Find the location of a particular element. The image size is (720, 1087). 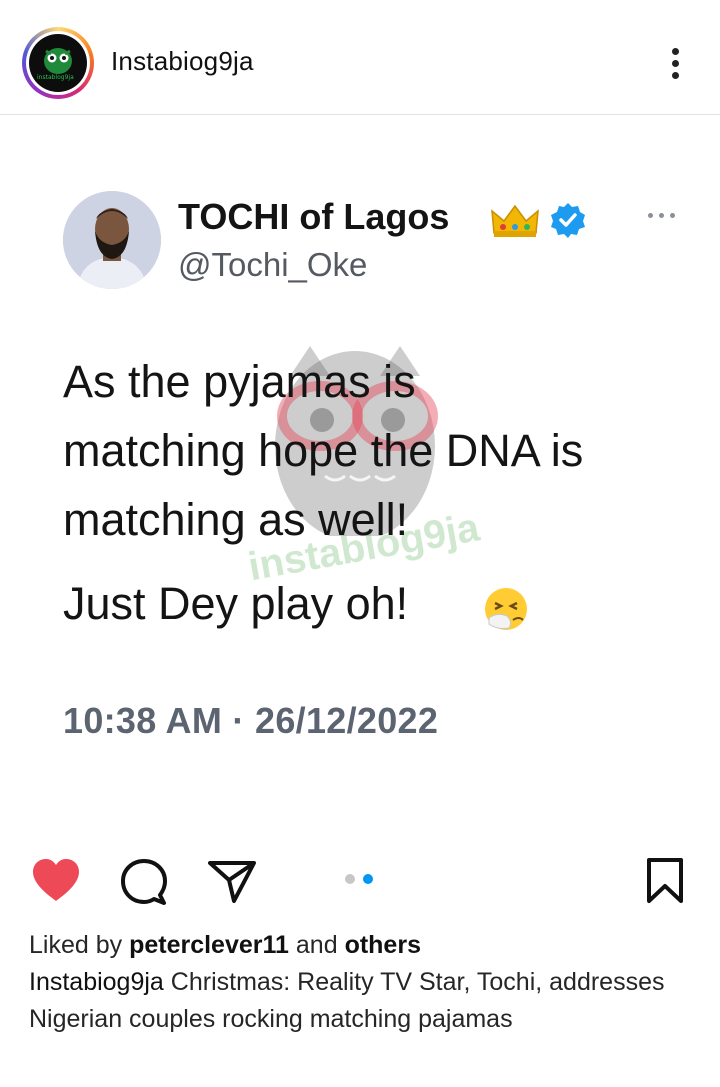

heart-icon is located at coordinates (56, 881).